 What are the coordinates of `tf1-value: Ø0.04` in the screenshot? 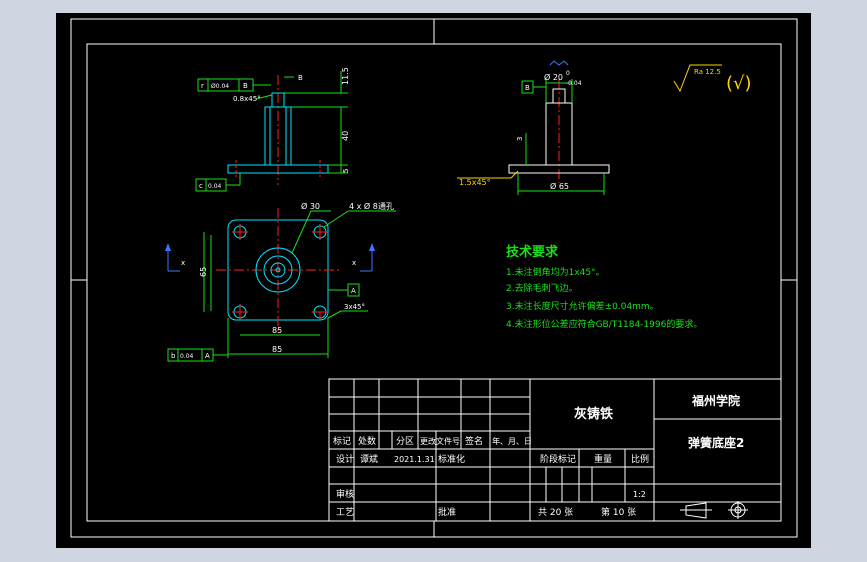 It's located at (220, 86).